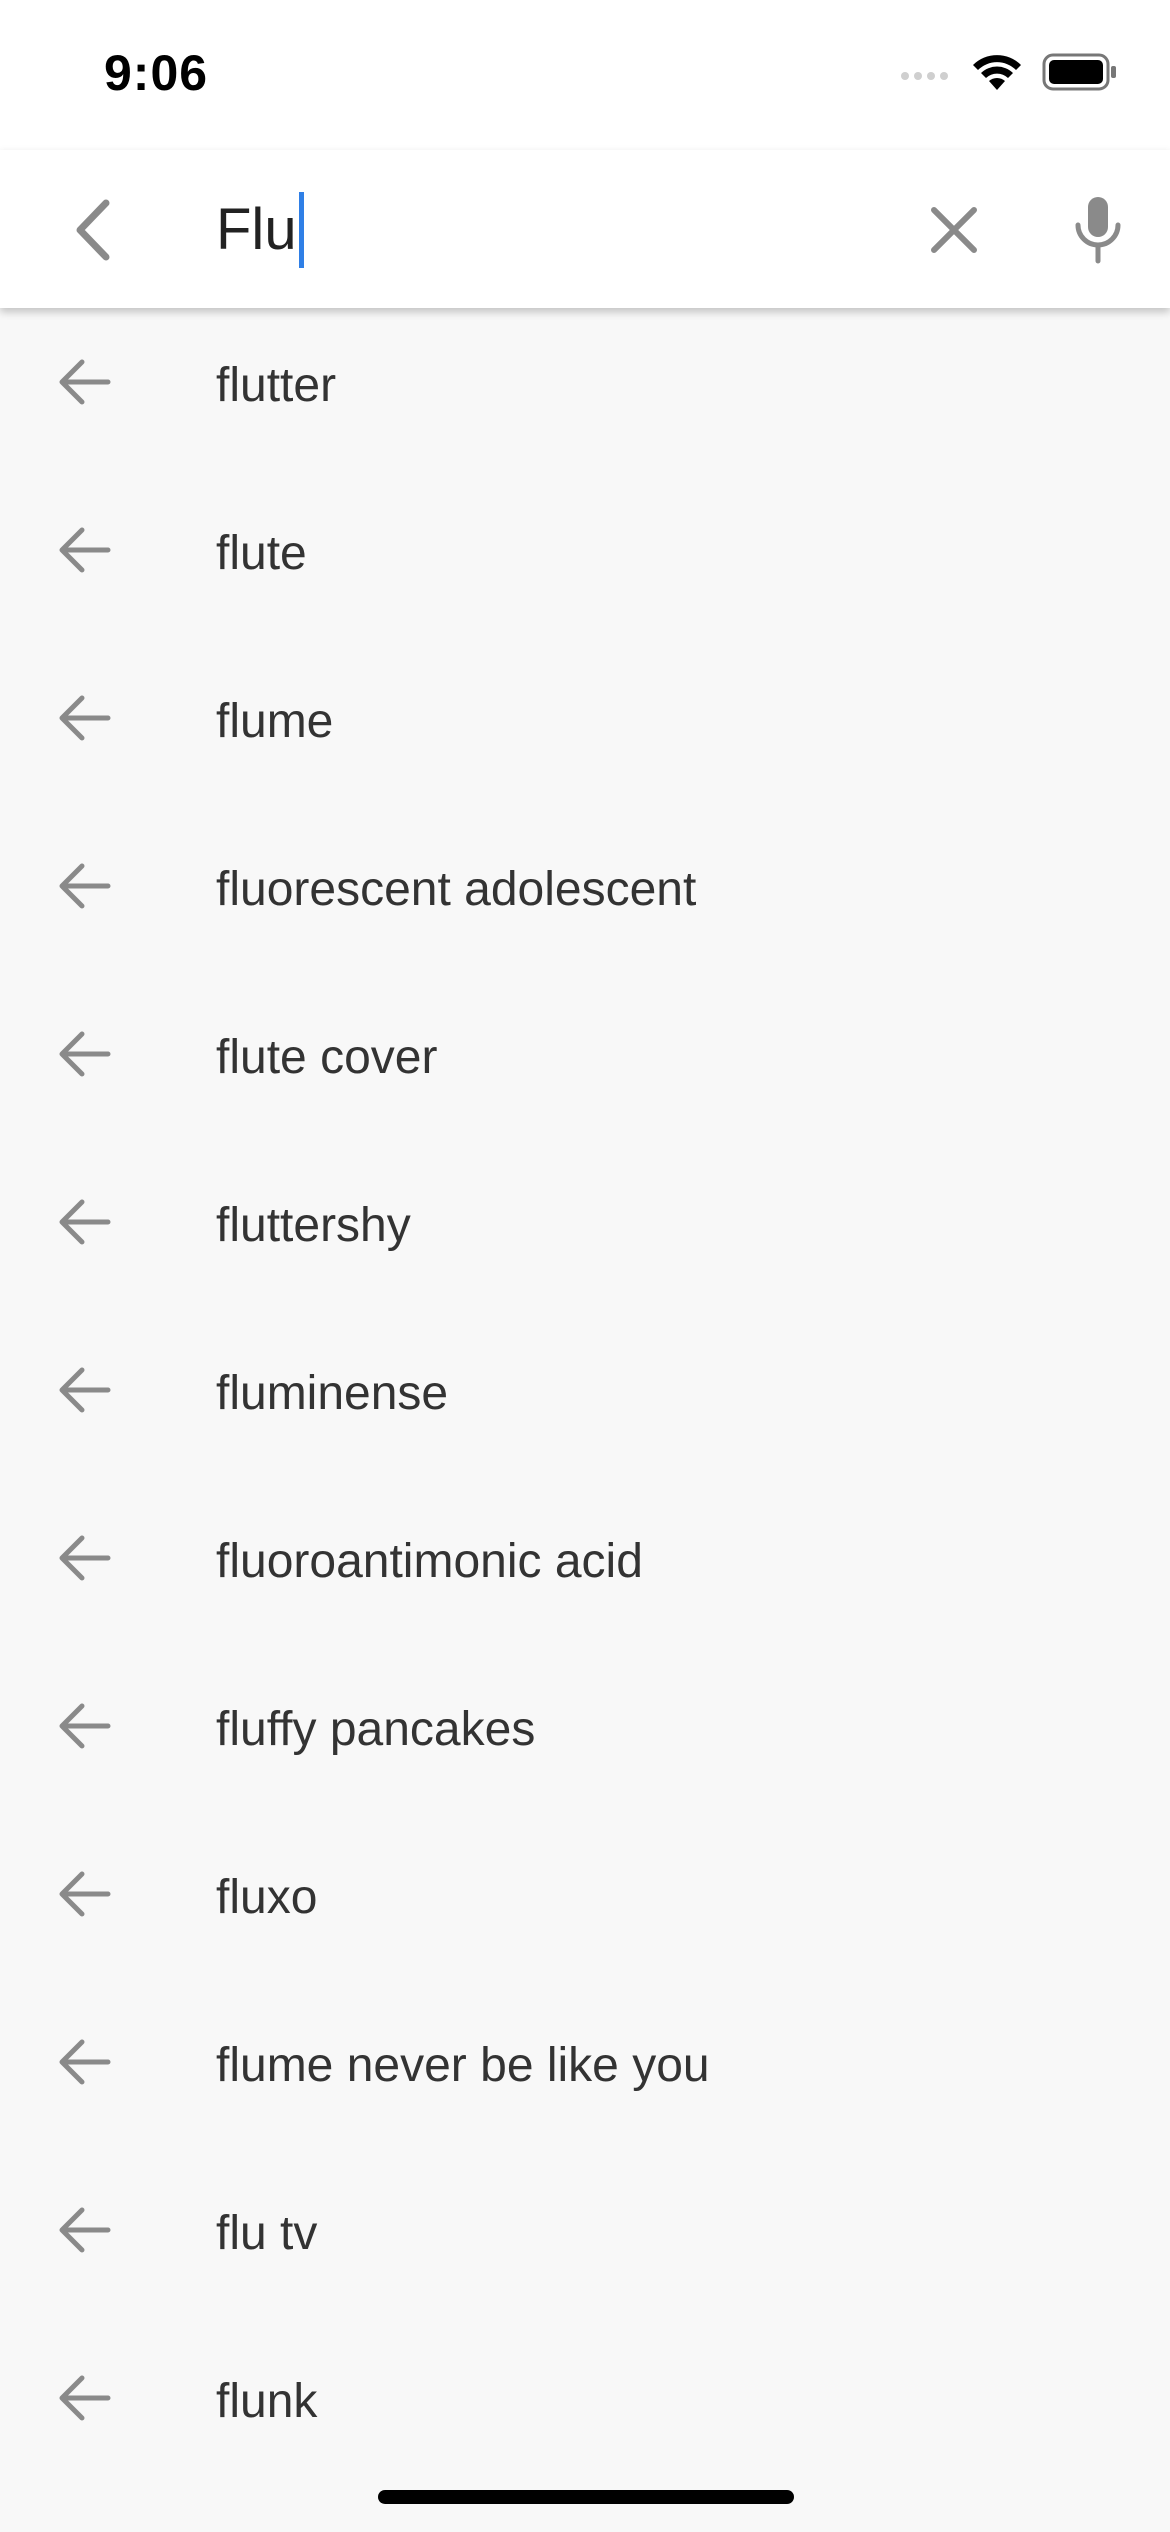  Describe the element at coordinates (586, 2497) in the screenshot. I see `home-indicator` at that location.